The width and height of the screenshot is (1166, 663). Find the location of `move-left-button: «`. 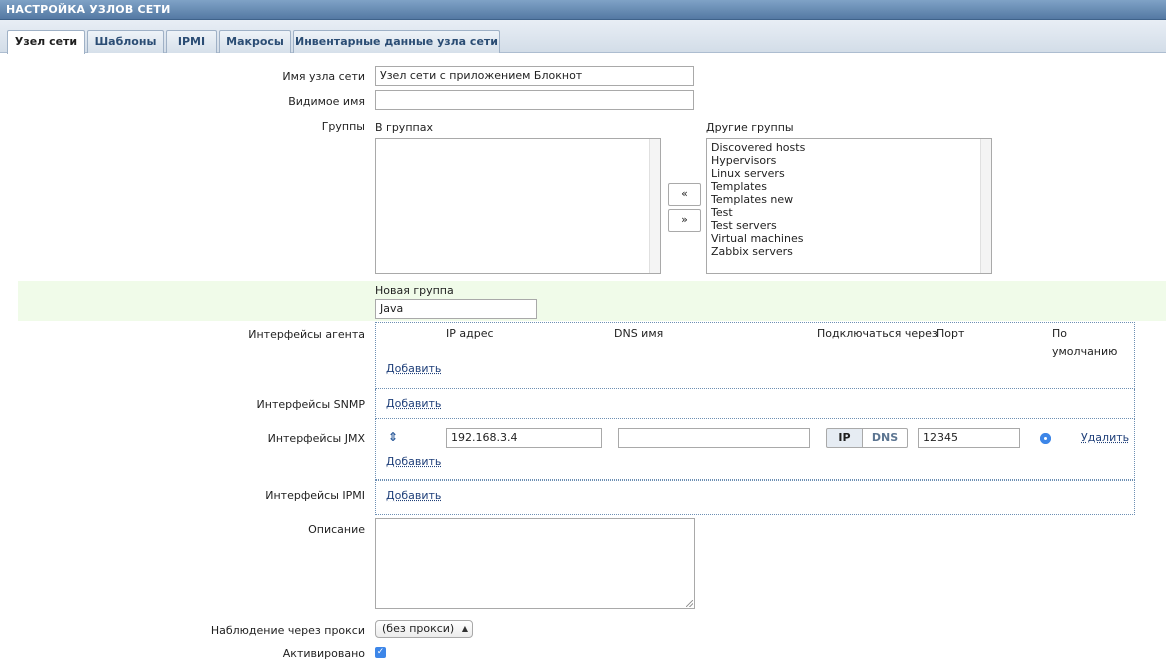

move-left-button: « is located at coordinates (684, 194).